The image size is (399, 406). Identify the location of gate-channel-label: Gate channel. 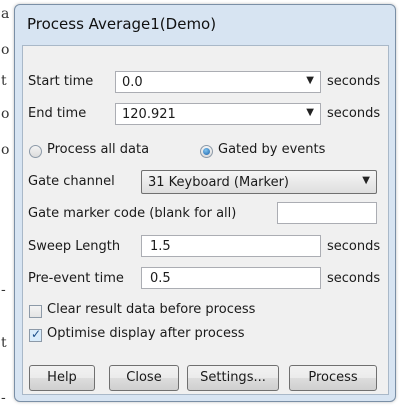
(71, 181).